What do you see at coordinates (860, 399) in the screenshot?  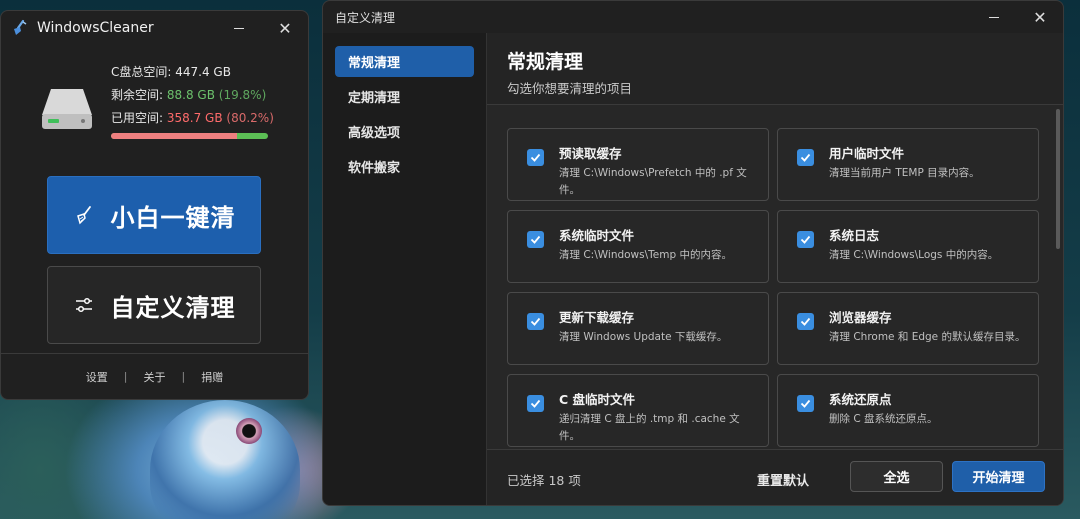 I see `clean-item-title: 系统还原点` at bounding box center [860, 399].